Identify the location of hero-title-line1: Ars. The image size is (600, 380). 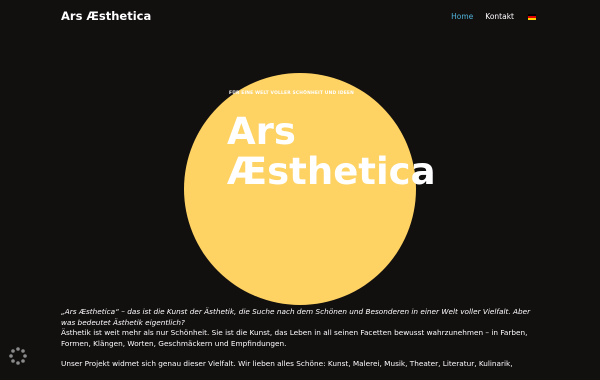
(261, 131).